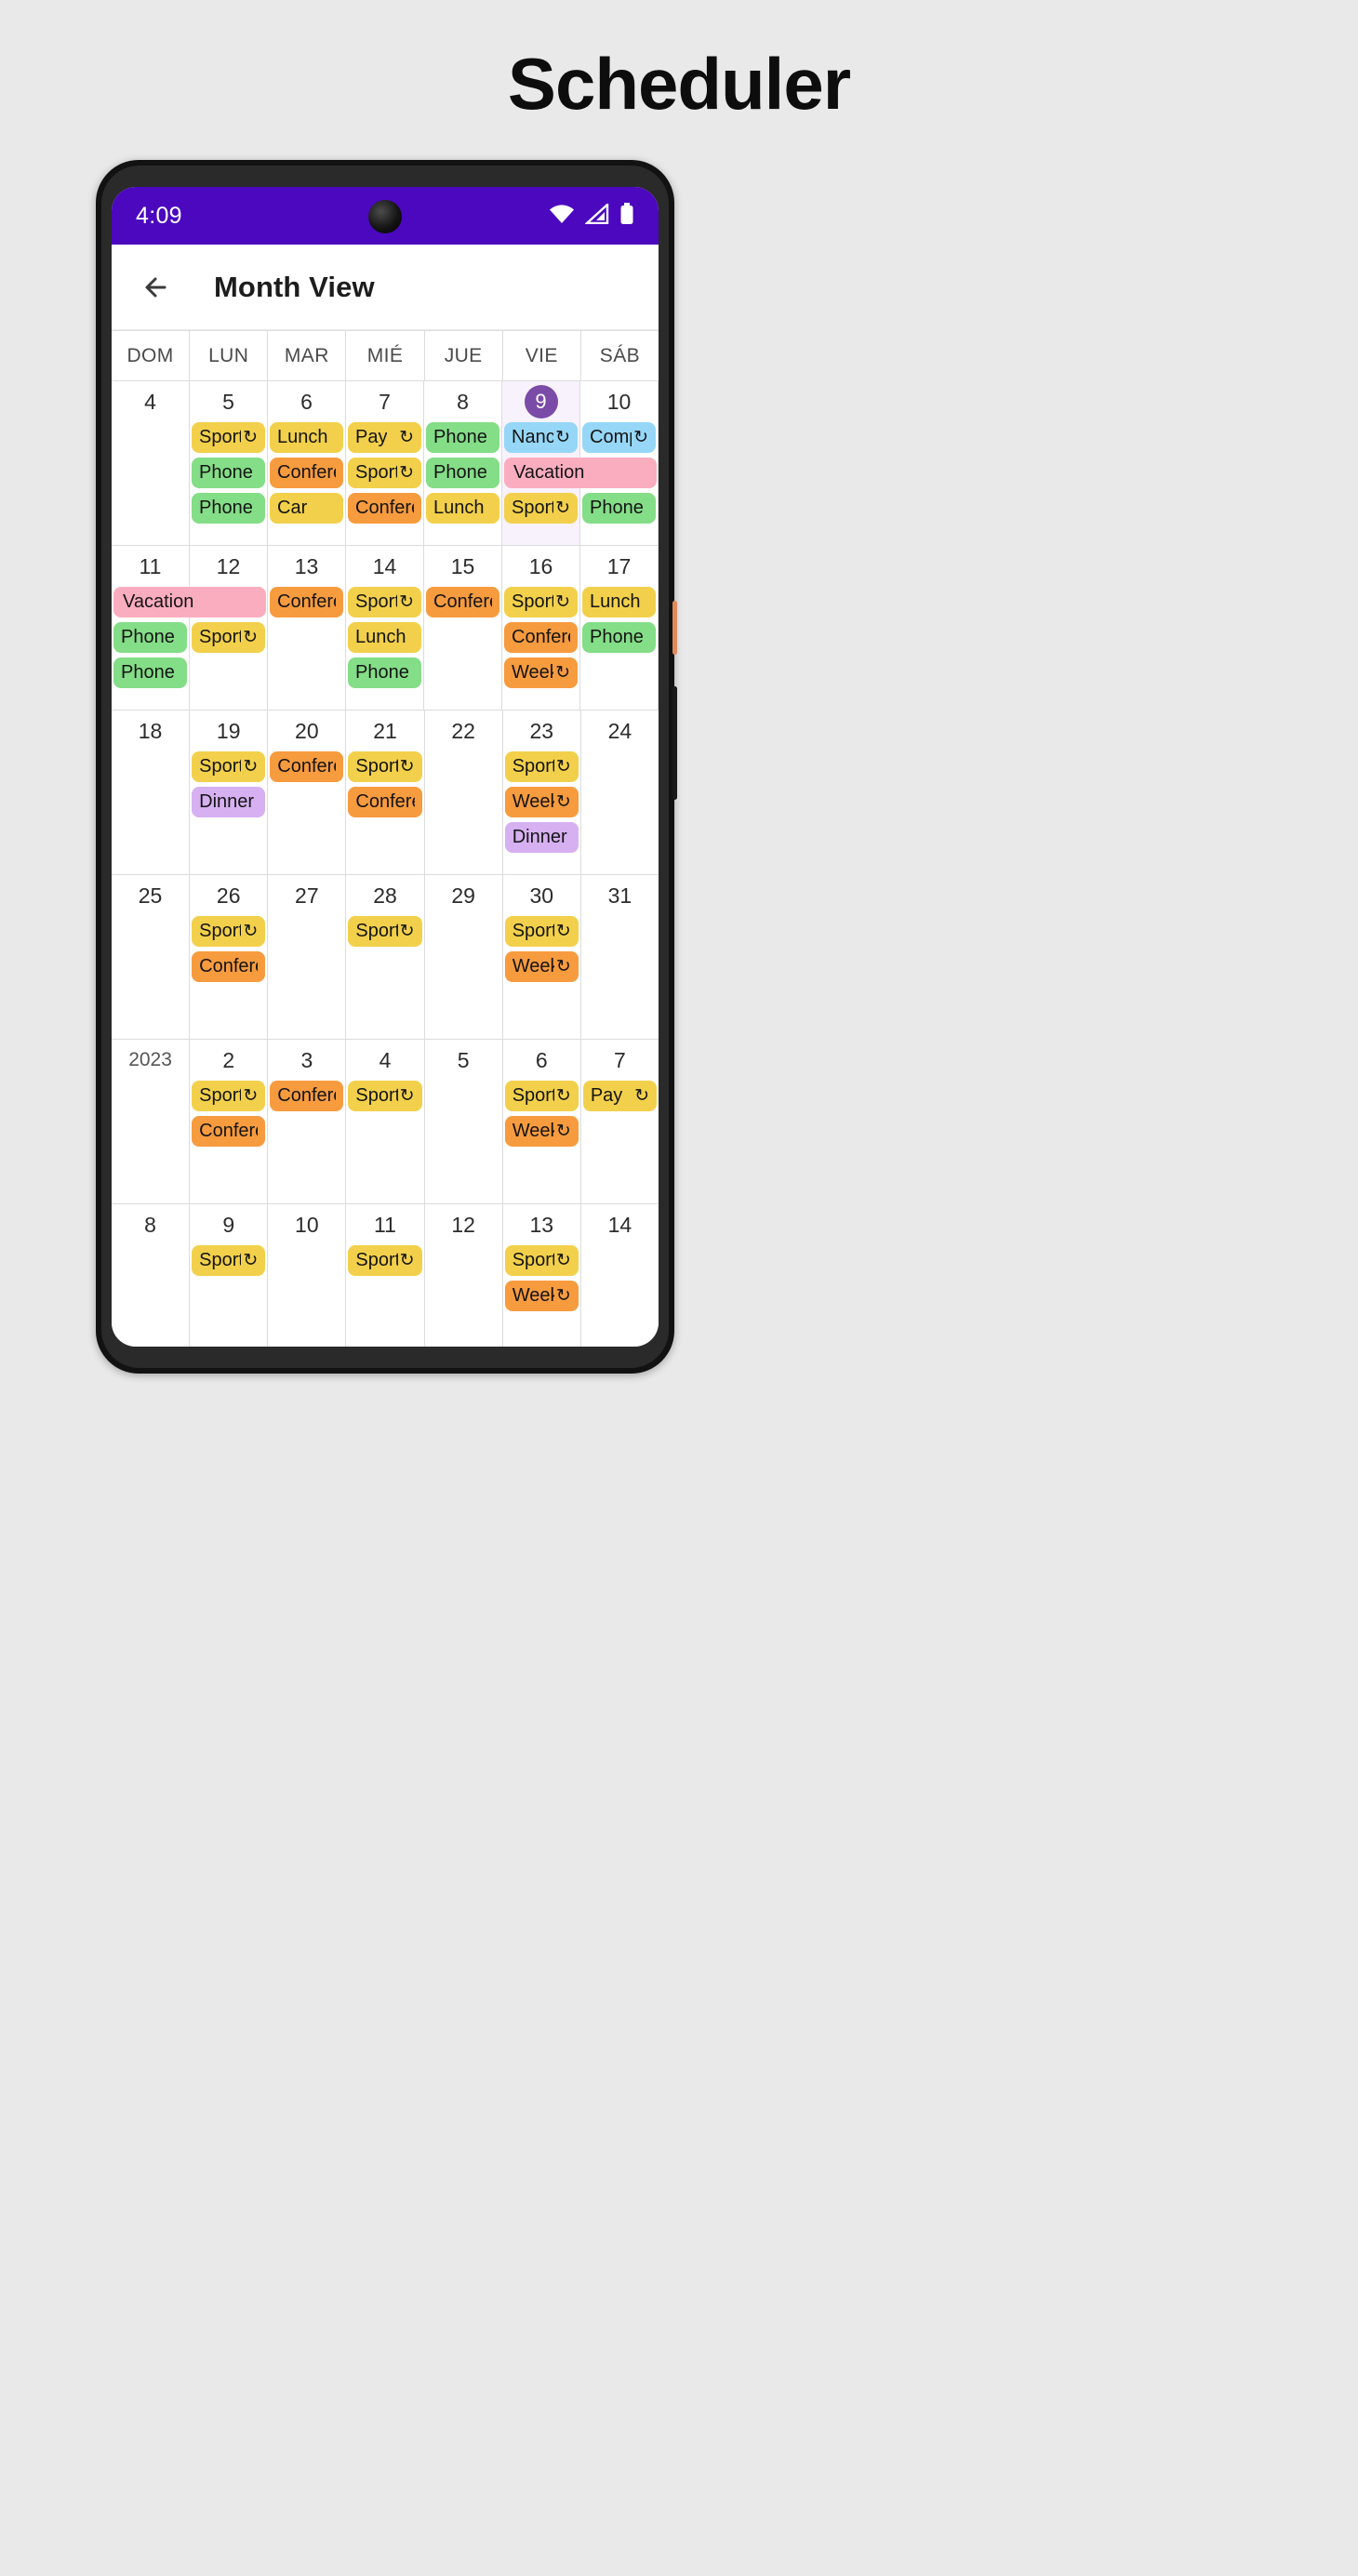 This screenshot has height=2576, width=1358. Describe the element at coordinates (385, 1121) in the screenshot. I see `day-cell-4: 4 Sport ↻` at that location.